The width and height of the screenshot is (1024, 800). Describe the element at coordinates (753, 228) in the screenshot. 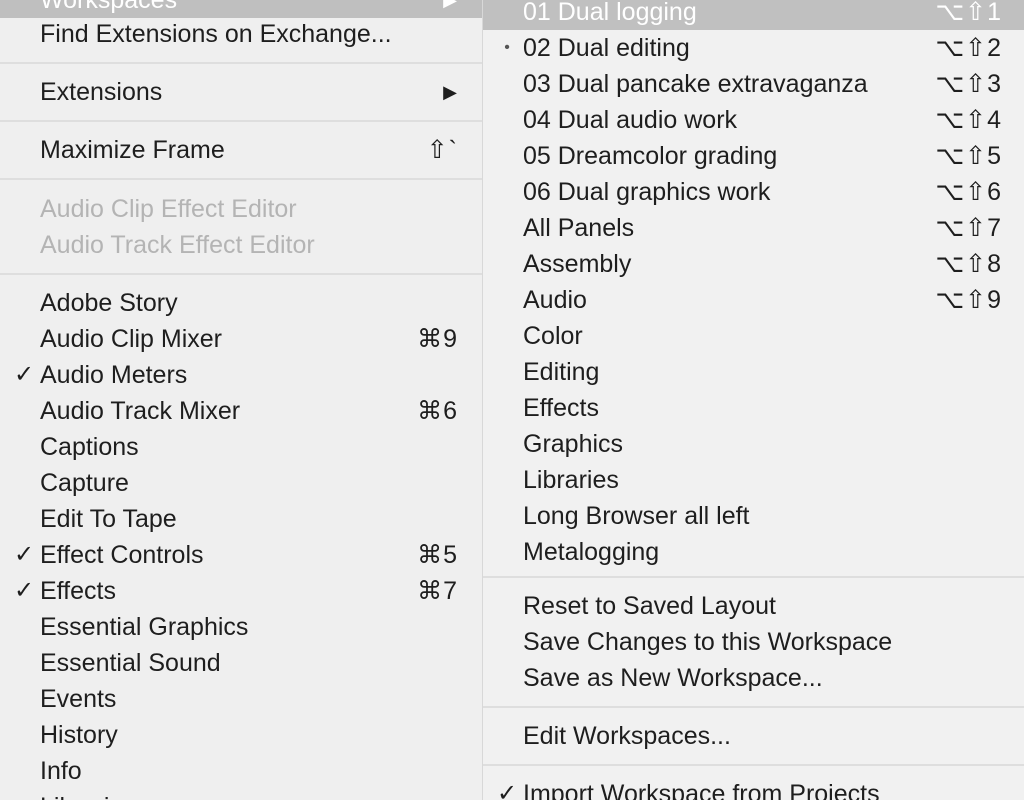

I see `workspace-menu-item: All Panels ⌥⇧7` at that location.